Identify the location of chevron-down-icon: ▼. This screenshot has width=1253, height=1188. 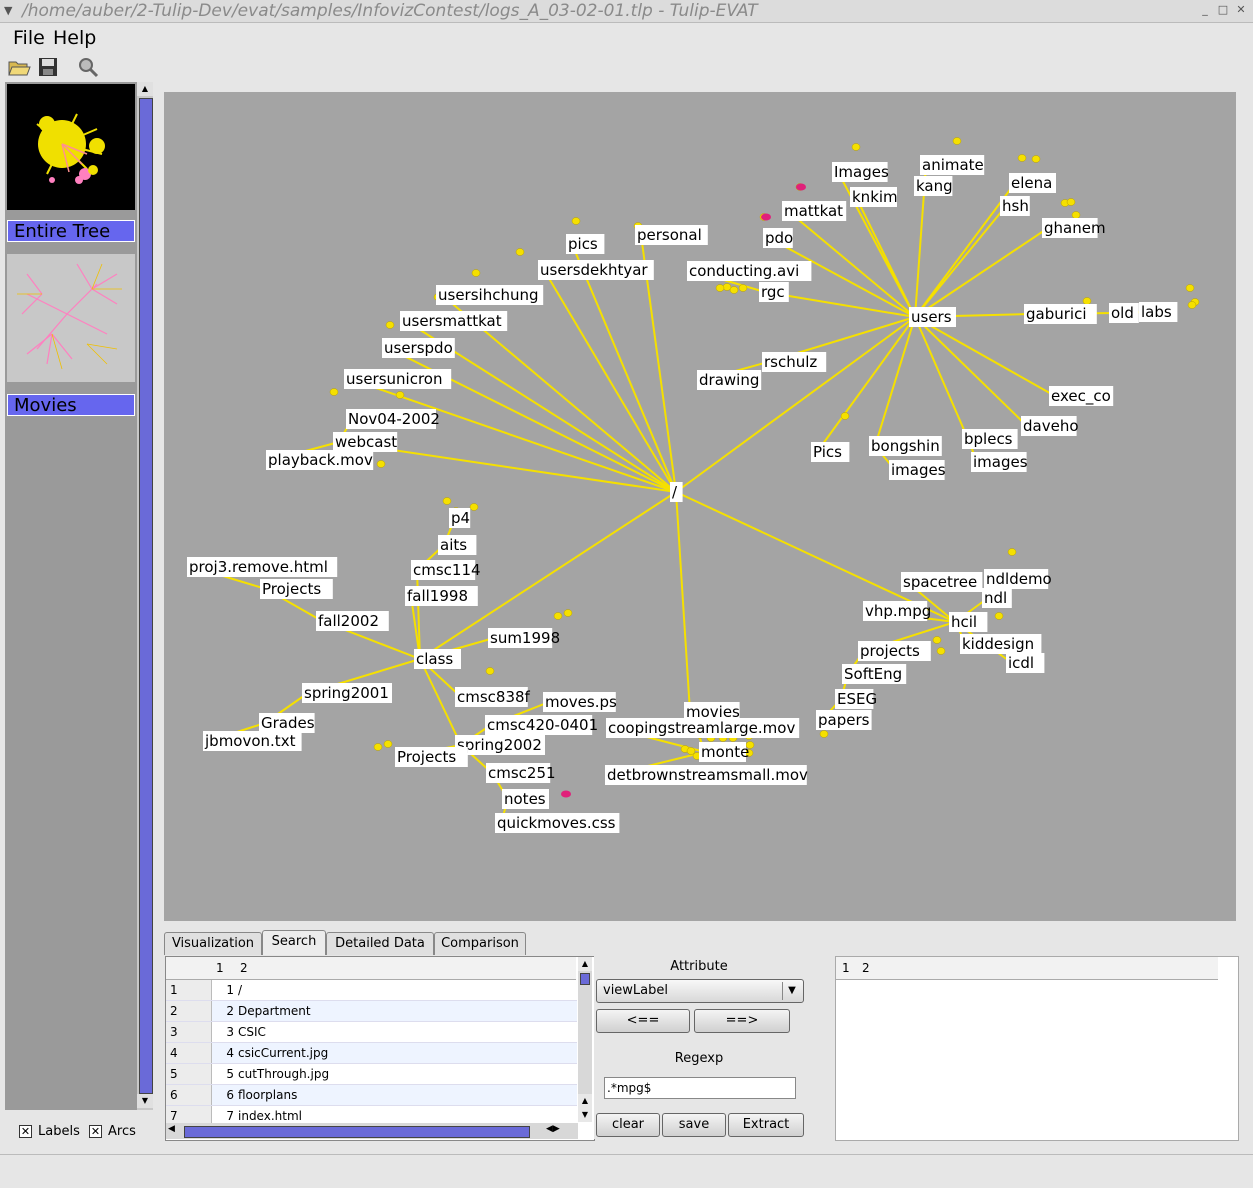
(791, 991).